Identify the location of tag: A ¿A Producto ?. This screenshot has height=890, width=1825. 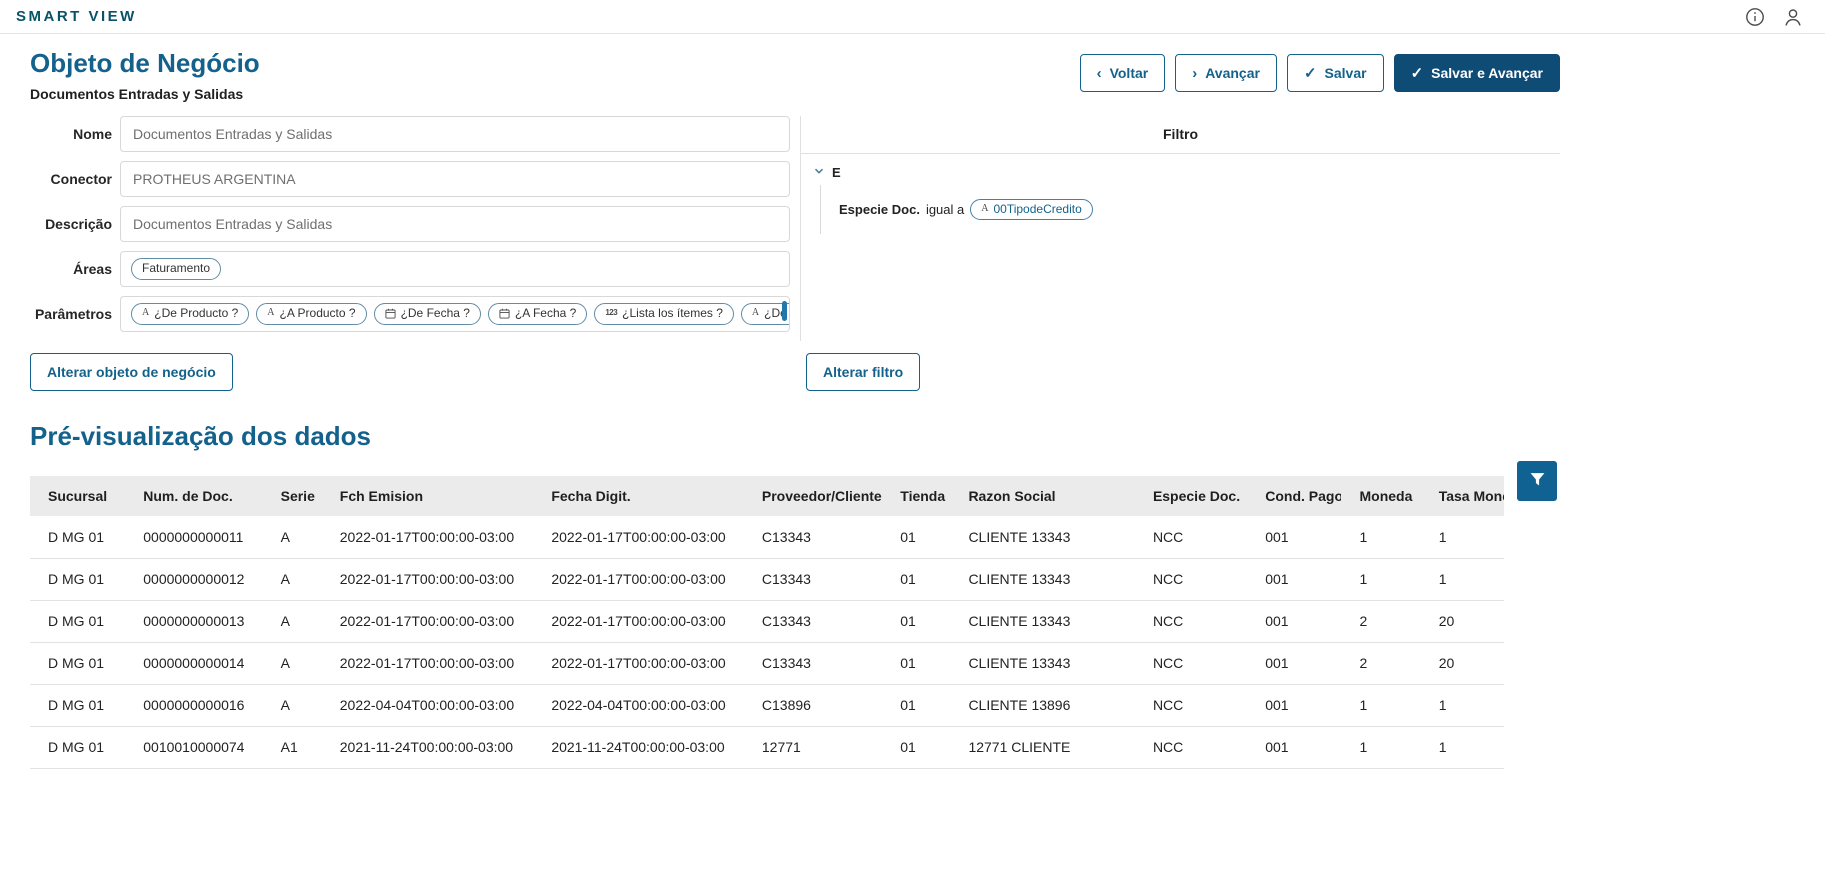
(311, 314).